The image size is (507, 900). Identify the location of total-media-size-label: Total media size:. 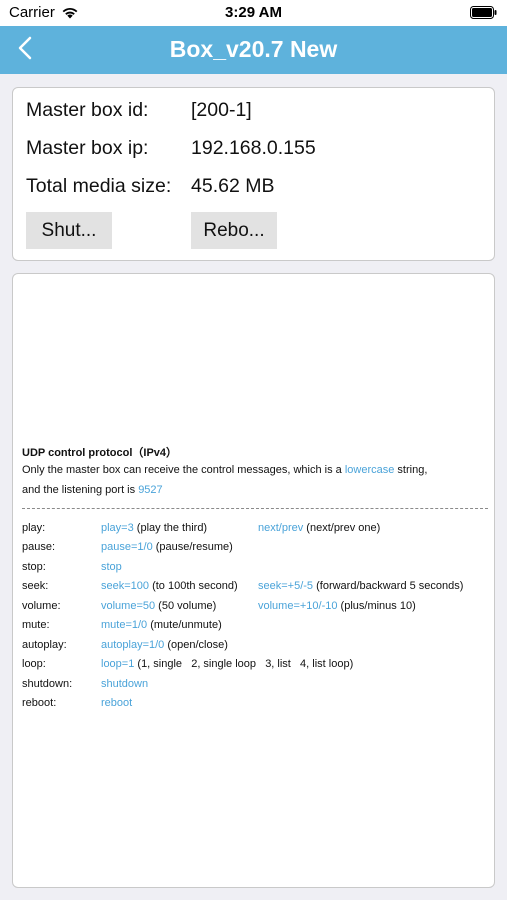
(99, 186).